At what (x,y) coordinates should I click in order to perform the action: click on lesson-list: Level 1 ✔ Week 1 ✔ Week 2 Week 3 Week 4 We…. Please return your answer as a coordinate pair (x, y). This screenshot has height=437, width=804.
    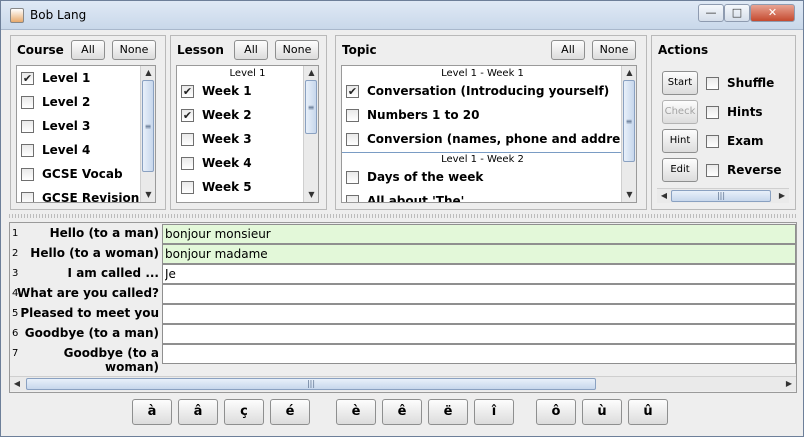
    Looking at the image, I should click on (247, 134).